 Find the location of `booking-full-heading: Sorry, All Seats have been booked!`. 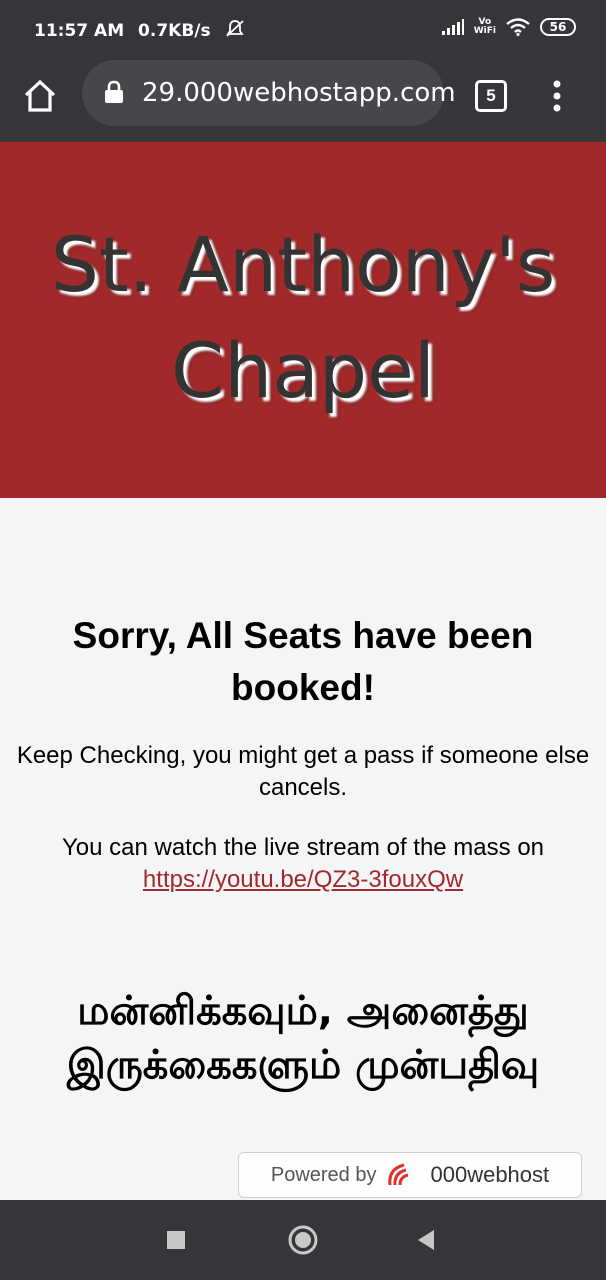

booking-full-heading: Sorry, All Seats have been booked! is located at coordinates (303, 661).